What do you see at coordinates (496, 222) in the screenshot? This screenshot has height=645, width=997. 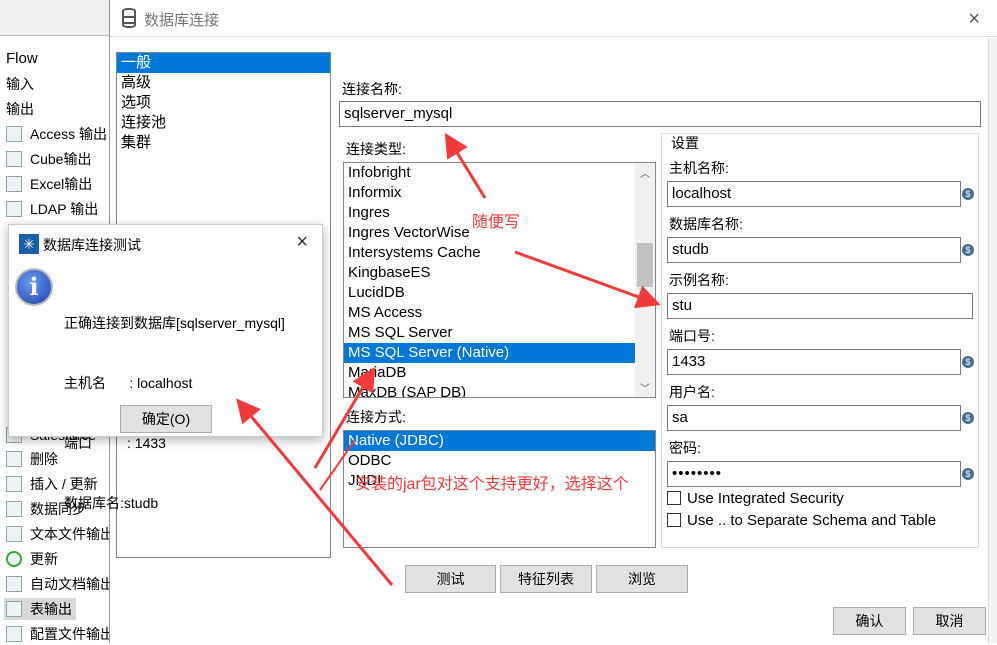 I see `annotation-name-note: 随便写` at bounding box center [496, 222].